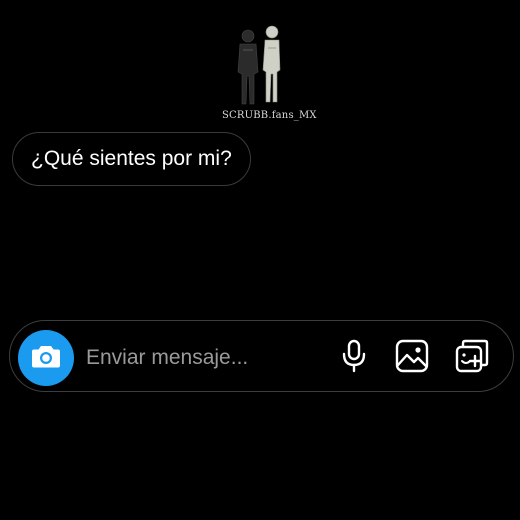 This screenshot has width=520, height=520. I want to click on gallery-button, so click(412, 358).